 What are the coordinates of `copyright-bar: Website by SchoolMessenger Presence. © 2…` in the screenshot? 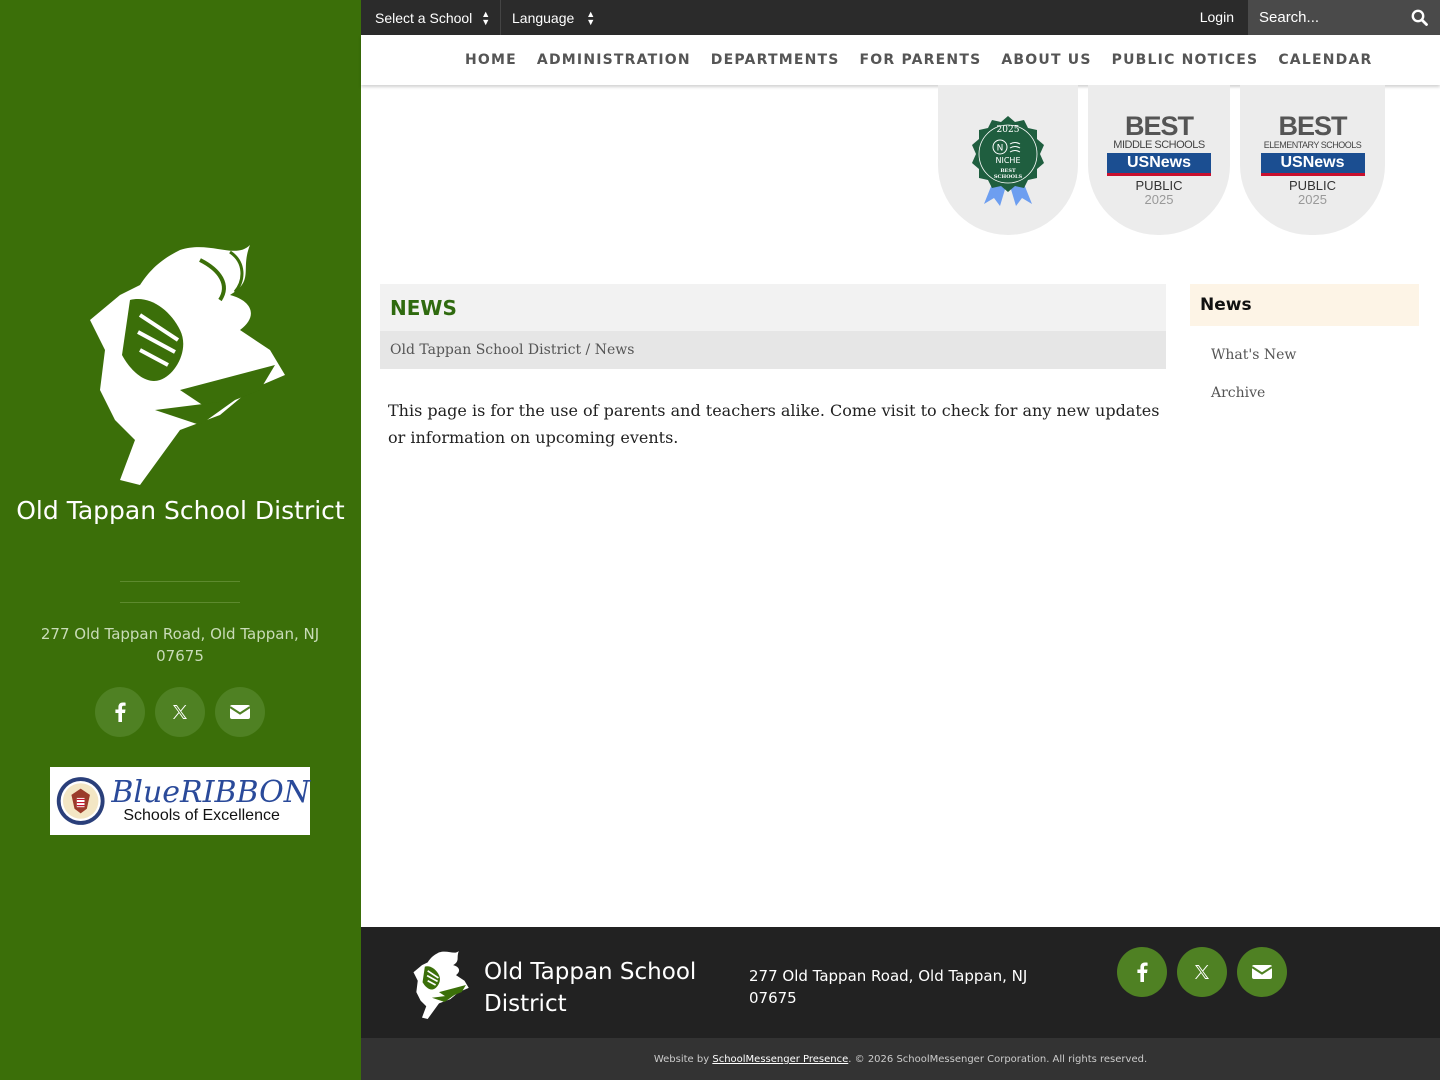 It's located at (900, 1059).